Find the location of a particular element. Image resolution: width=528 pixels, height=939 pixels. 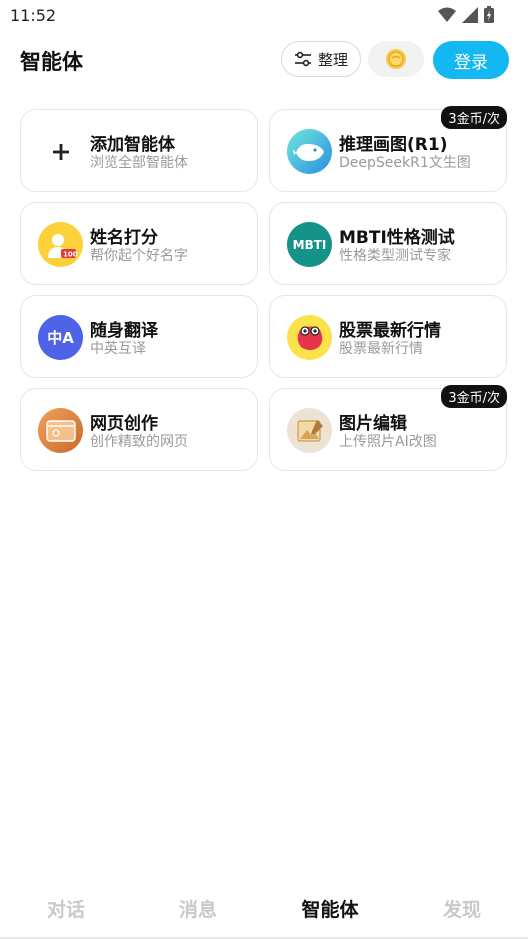

organize-button: 整理 is located at coordinates (321, 59).